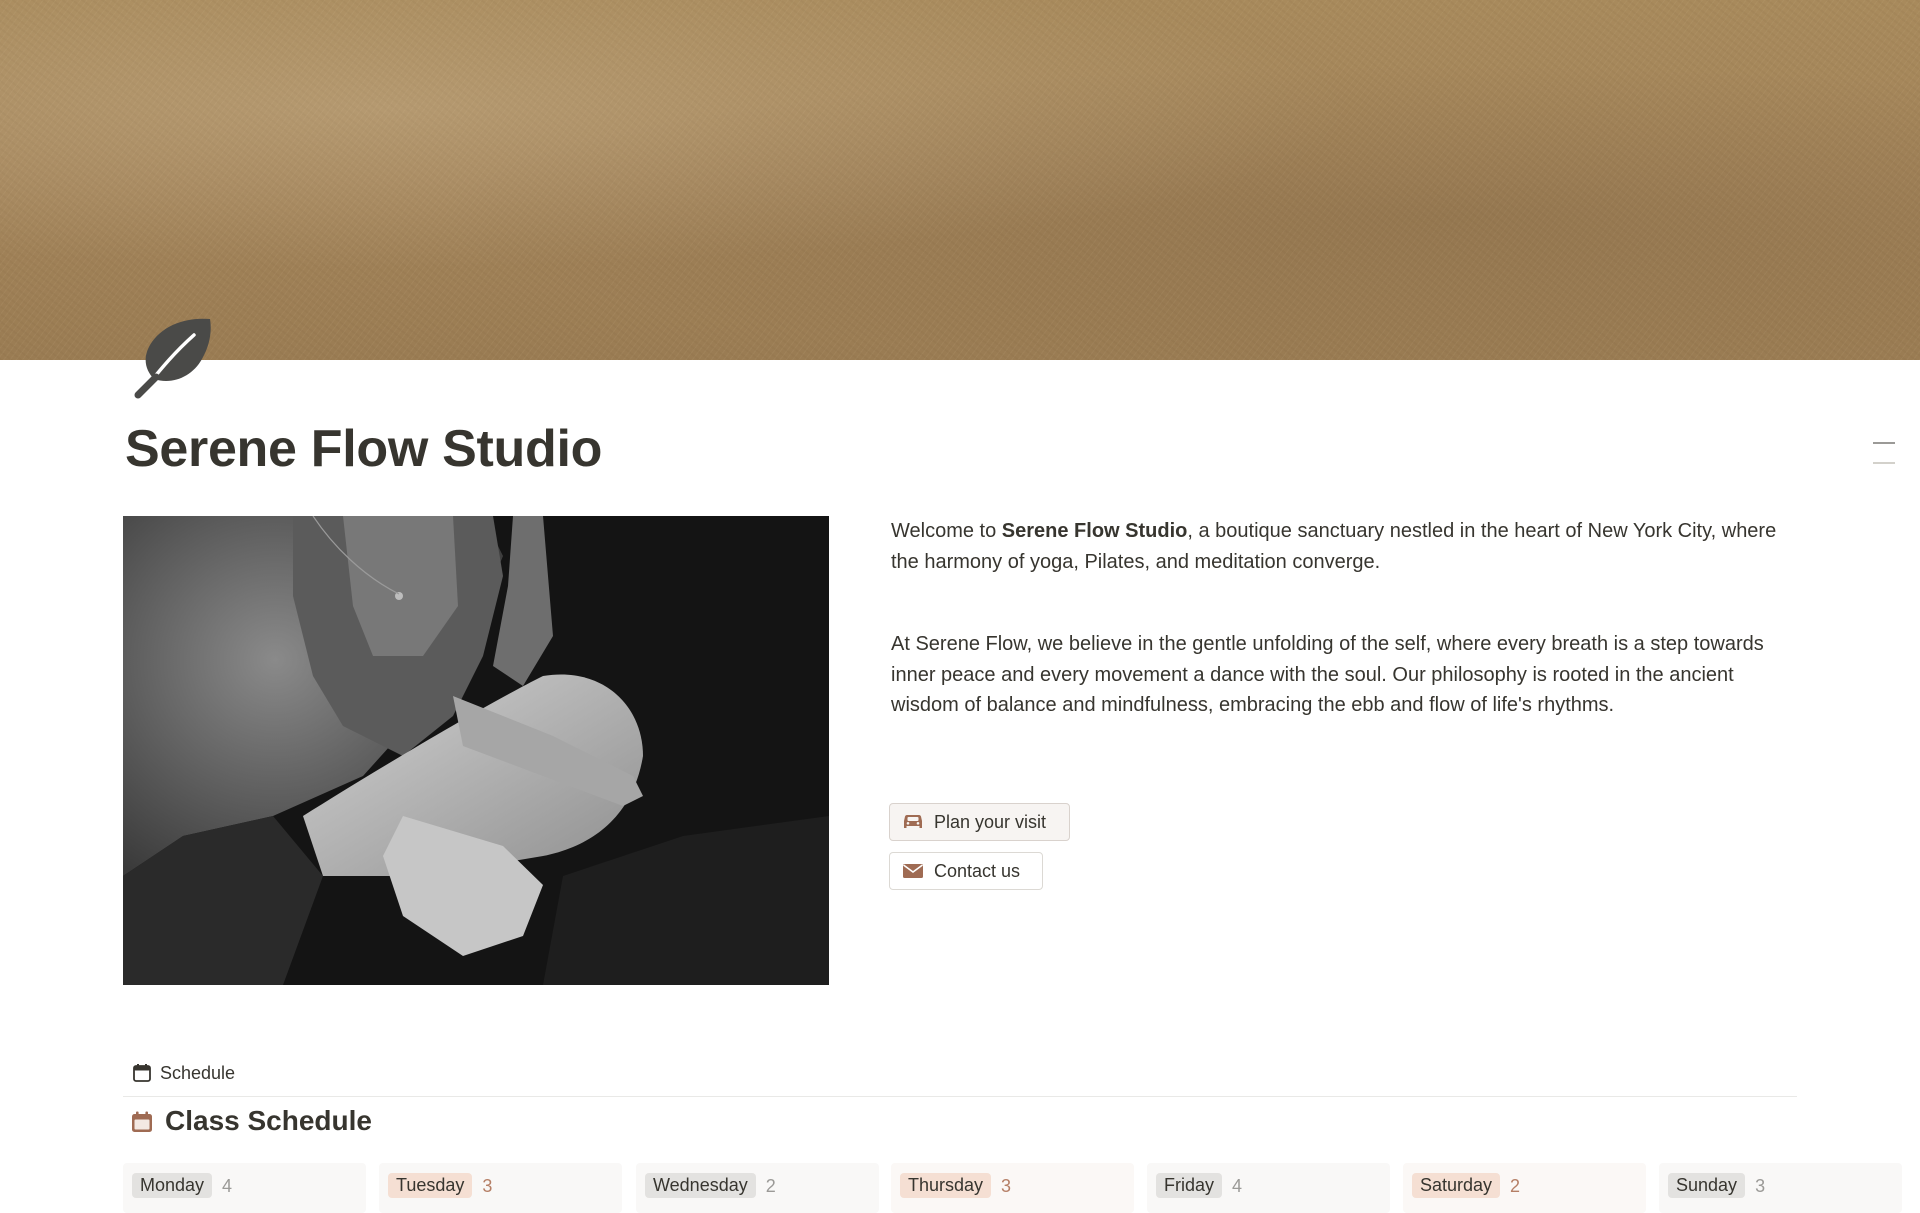  What do you see at coordinates (1707, 1185) in the screenshot?
I see `group-label: Sunday` at bounding box center [1707, 1185].